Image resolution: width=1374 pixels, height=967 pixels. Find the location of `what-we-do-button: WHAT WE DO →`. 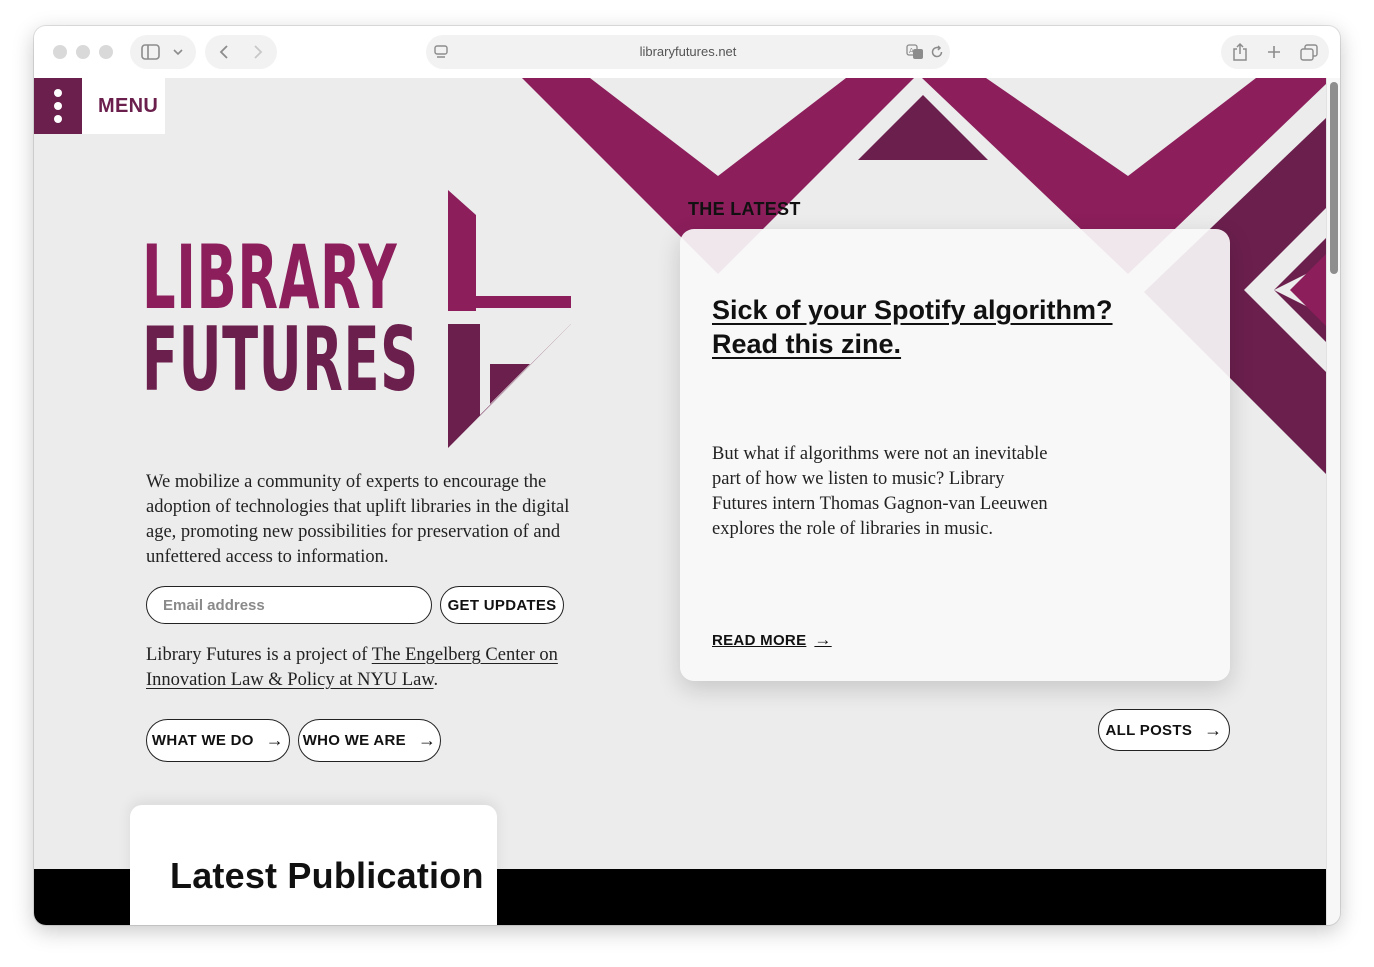

what-we-do-button: WHAT WE DO → is located at coordinates (218, 740).